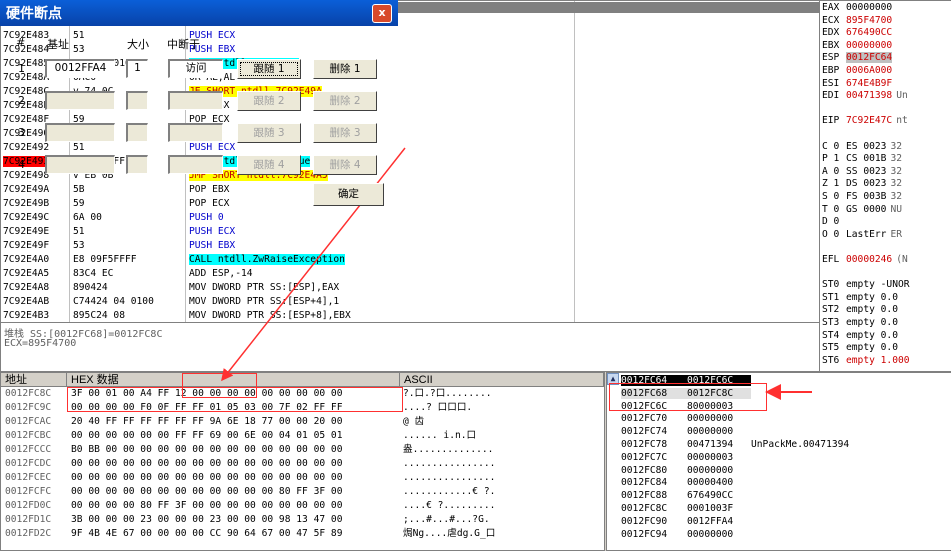 The height and width of the screenshot is (551, 951). Describe the element at coordinates (21, 132) in the screenshot. I see `bp-row-number: 3` at that location.